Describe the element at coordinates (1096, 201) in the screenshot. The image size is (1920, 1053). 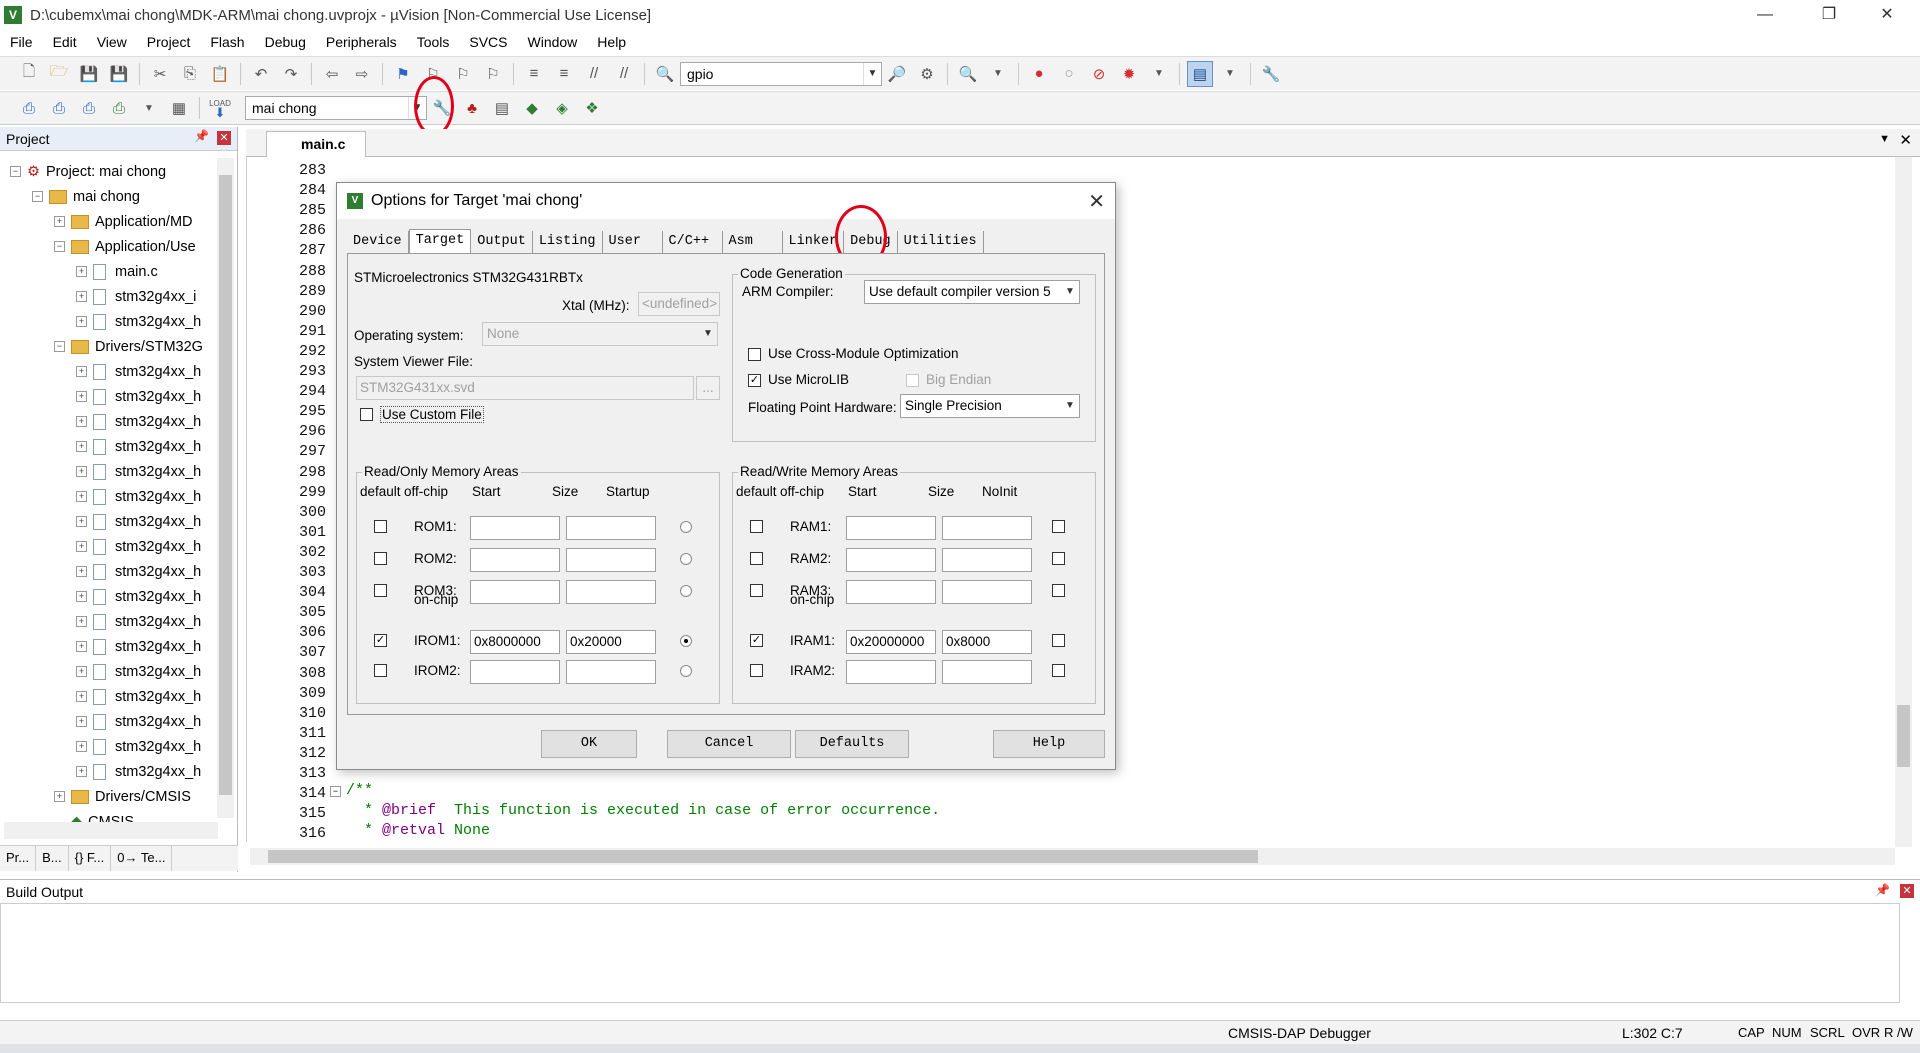
I see `close-icon: ✕` at that location.